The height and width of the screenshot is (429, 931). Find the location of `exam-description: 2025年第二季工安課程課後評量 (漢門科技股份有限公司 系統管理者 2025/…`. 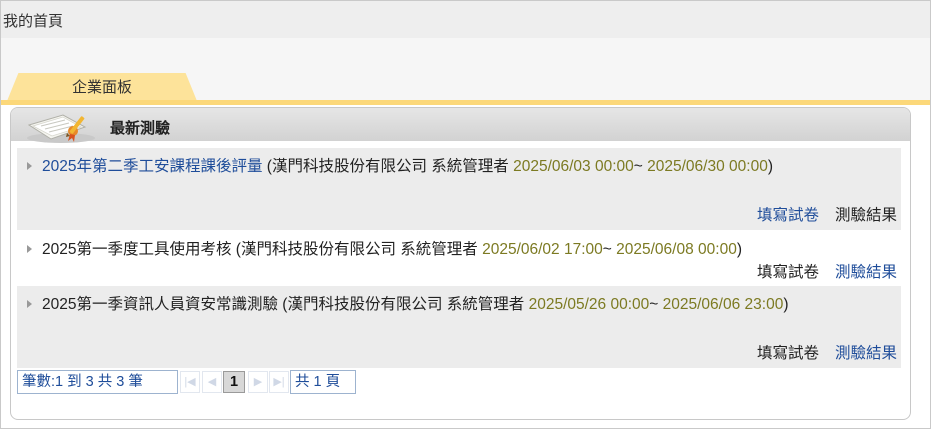

exam-description: 2025年第二季工安課程課後評量 (漢門科技股份有限公司 系統管理者 2025/… is located at coordinates (449, 166).